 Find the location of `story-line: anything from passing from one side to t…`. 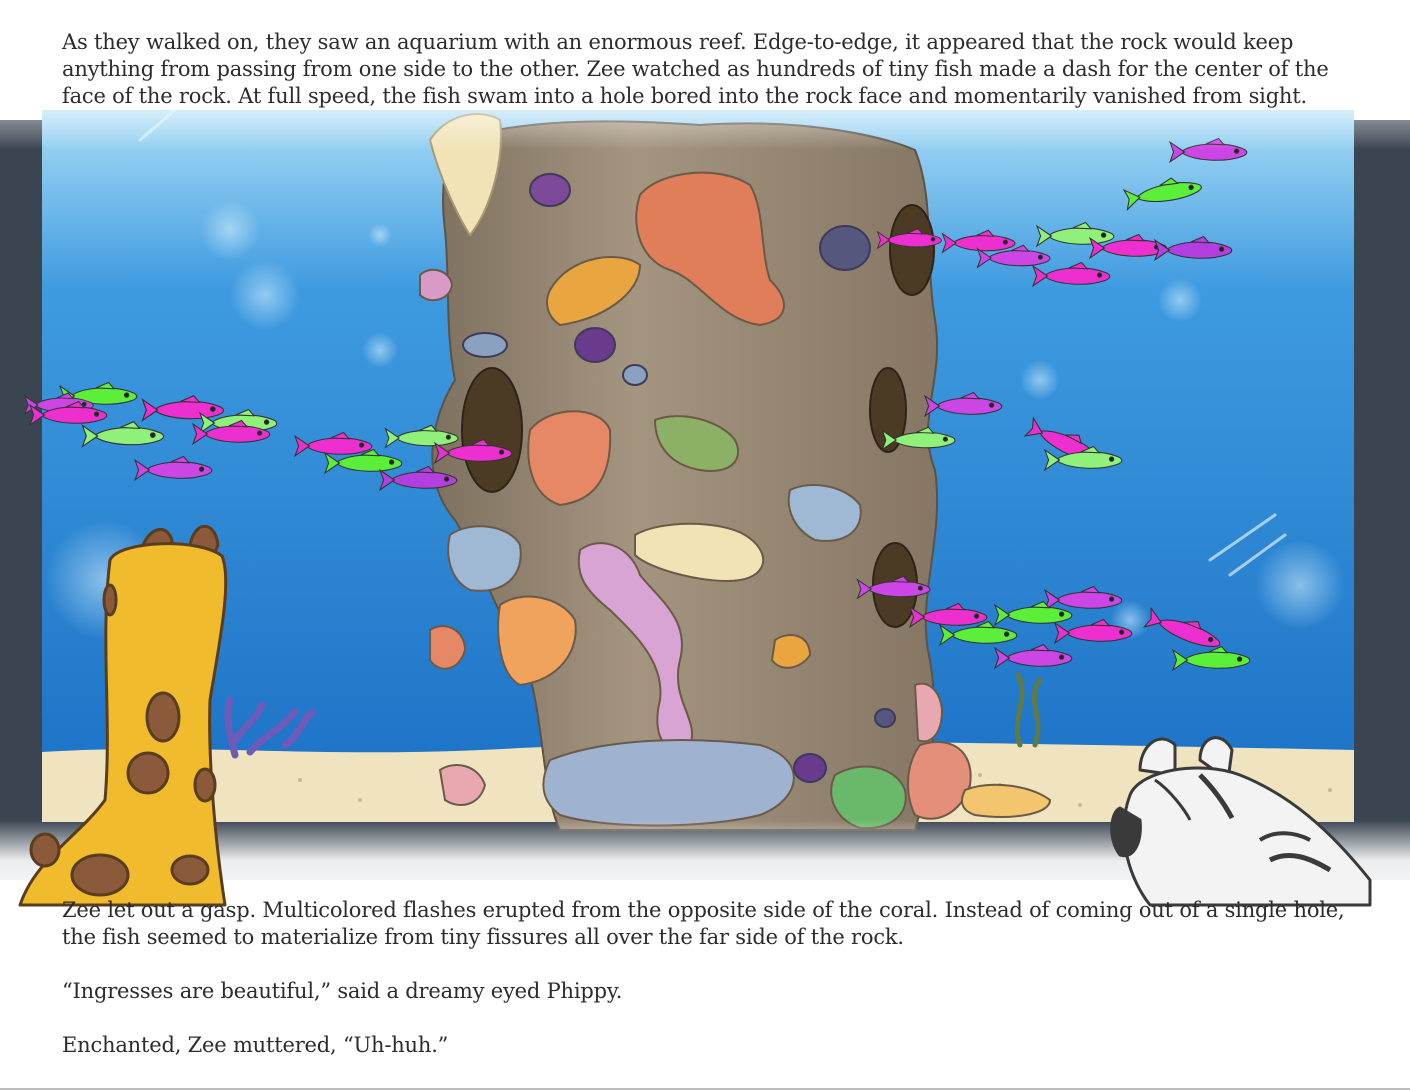

story-line: anything from passing from one side to t… is located at coordinates (695, 69).